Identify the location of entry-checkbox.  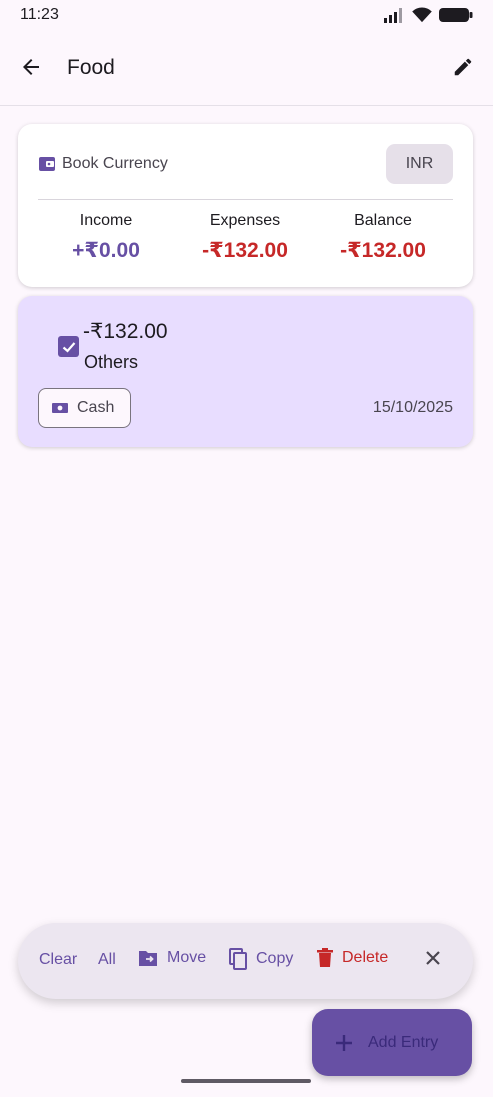
(68, 346).